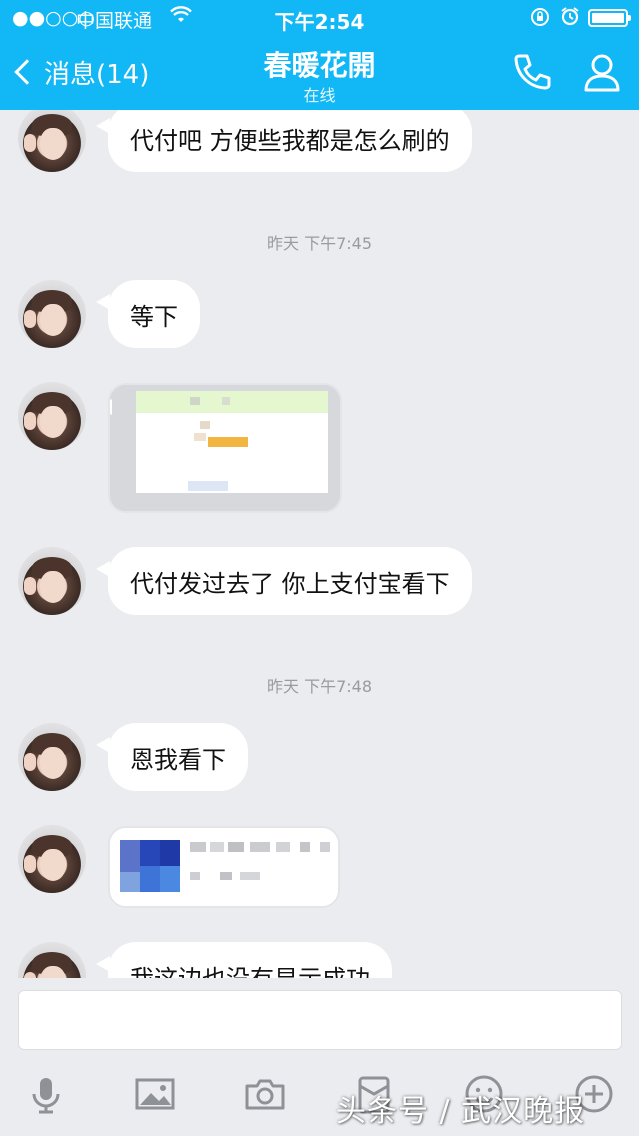  What do you see at coordinates (46, 1094) in the screenshot?
I see `microphone-icon` at bounding box center [46, 1094].